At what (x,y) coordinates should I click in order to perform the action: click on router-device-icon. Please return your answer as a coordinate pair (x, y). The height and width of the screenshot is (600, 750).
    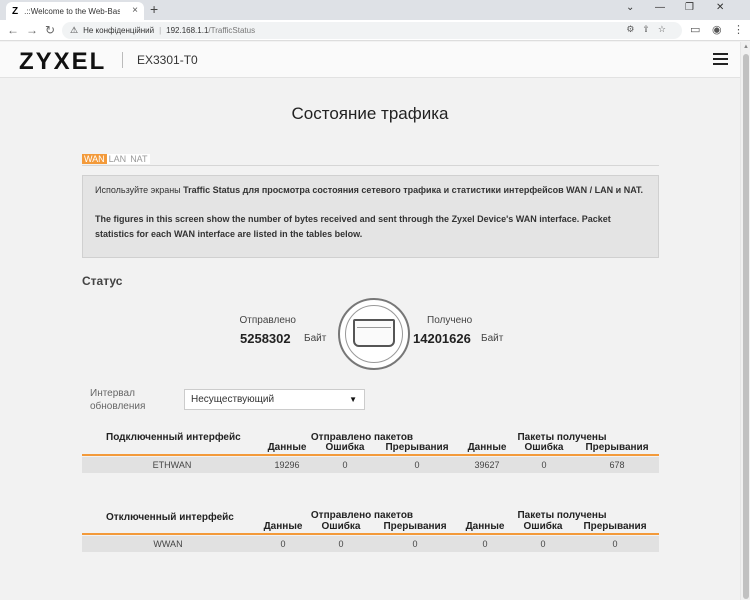
    Looking at the image, I should click on (374, 333).